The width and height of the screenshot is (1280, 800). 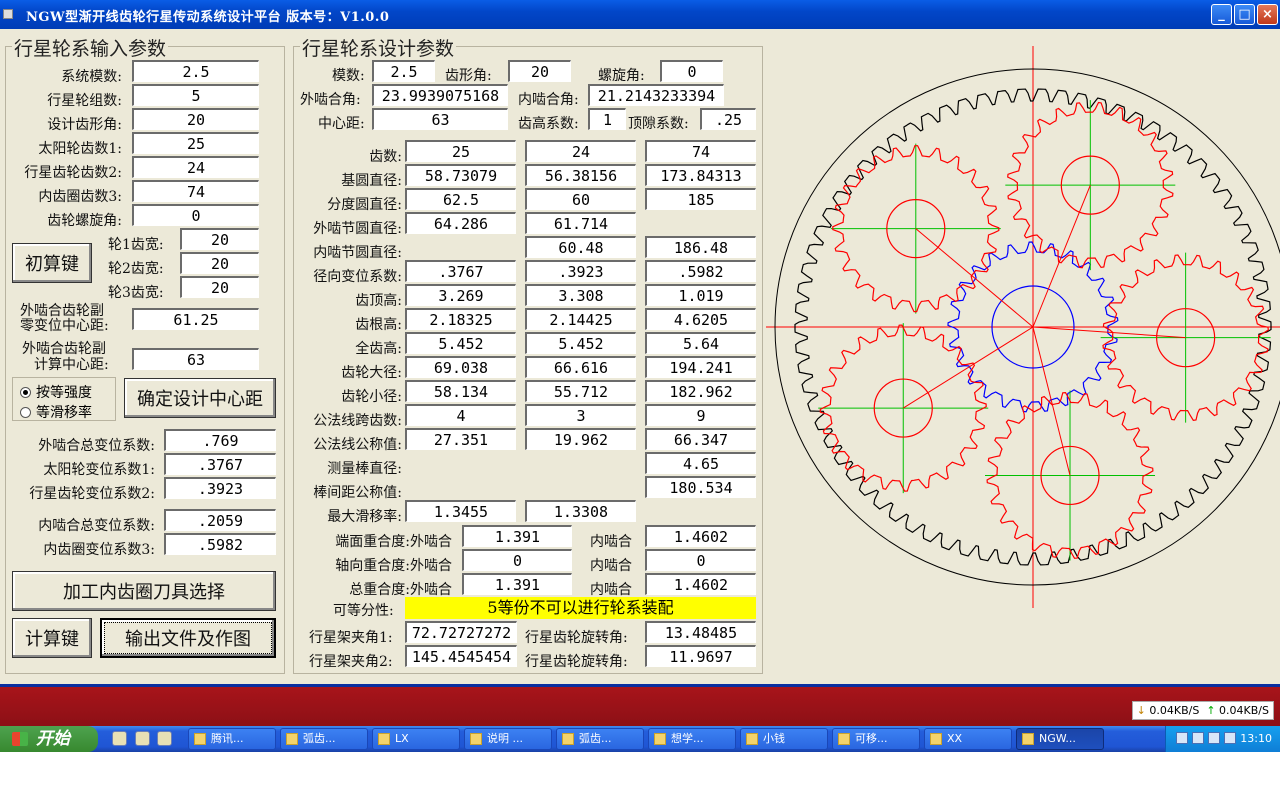 I want to click on planet-rotation2-field: 11.9697, so click(x=700, y=656).